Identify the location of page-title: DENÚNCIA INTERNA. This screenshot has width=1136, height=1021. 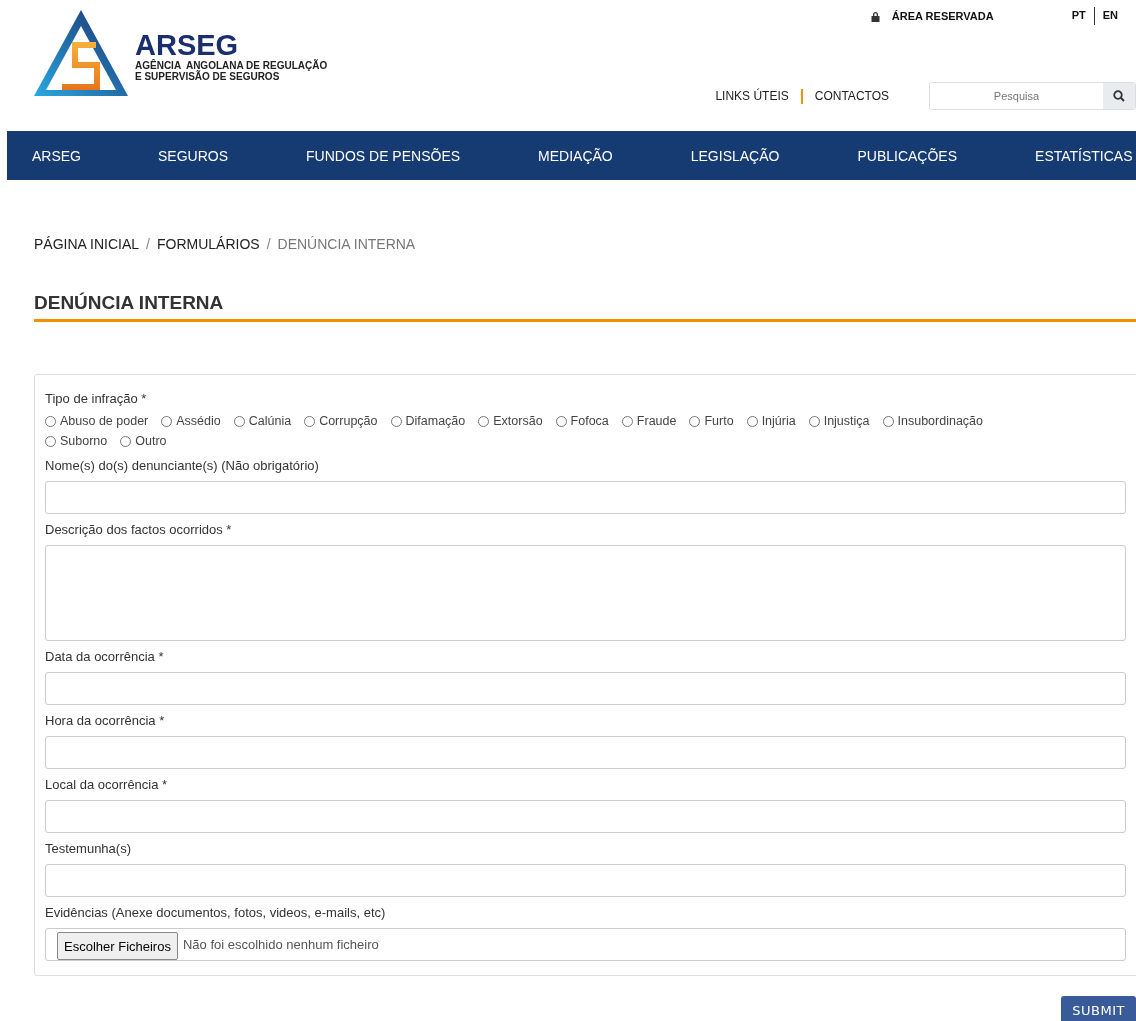
(585, 307).